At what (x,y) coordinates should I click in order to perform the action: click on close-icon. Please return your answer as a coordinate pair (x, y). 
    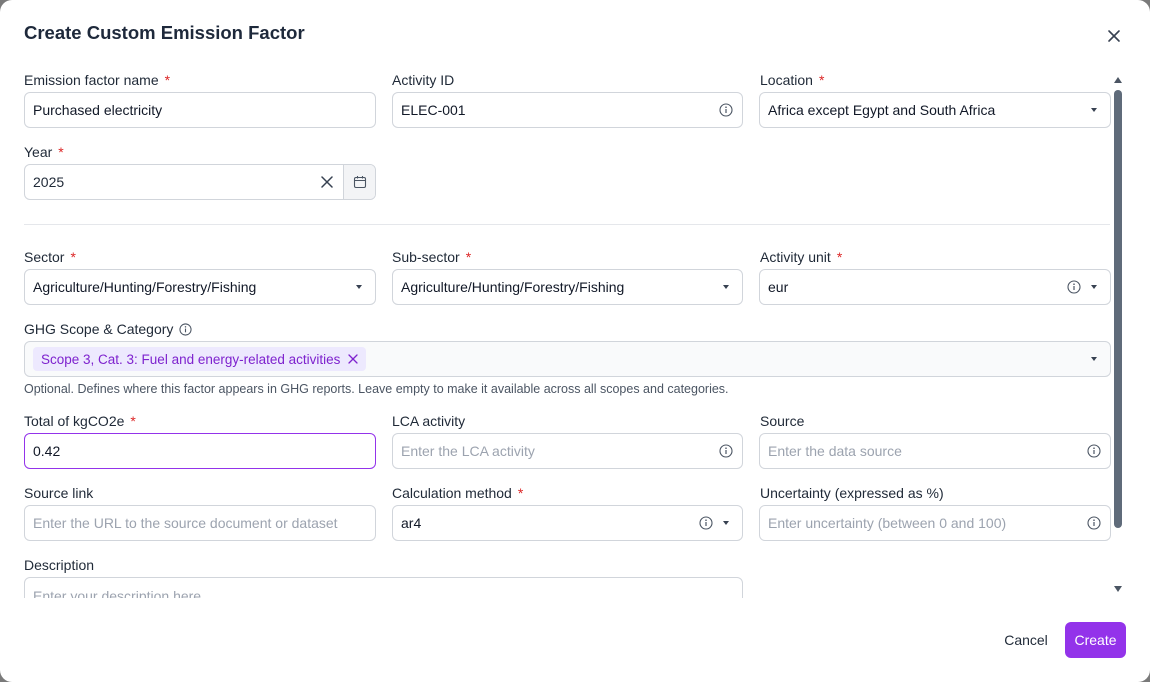
    Looking at the image, I should click on (1114, 36).